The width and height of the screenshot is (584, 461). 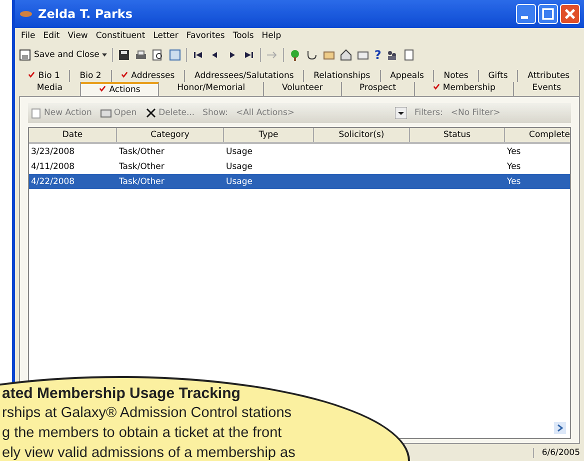 I want to click on help-button: ?, so click(x=378, y=55).